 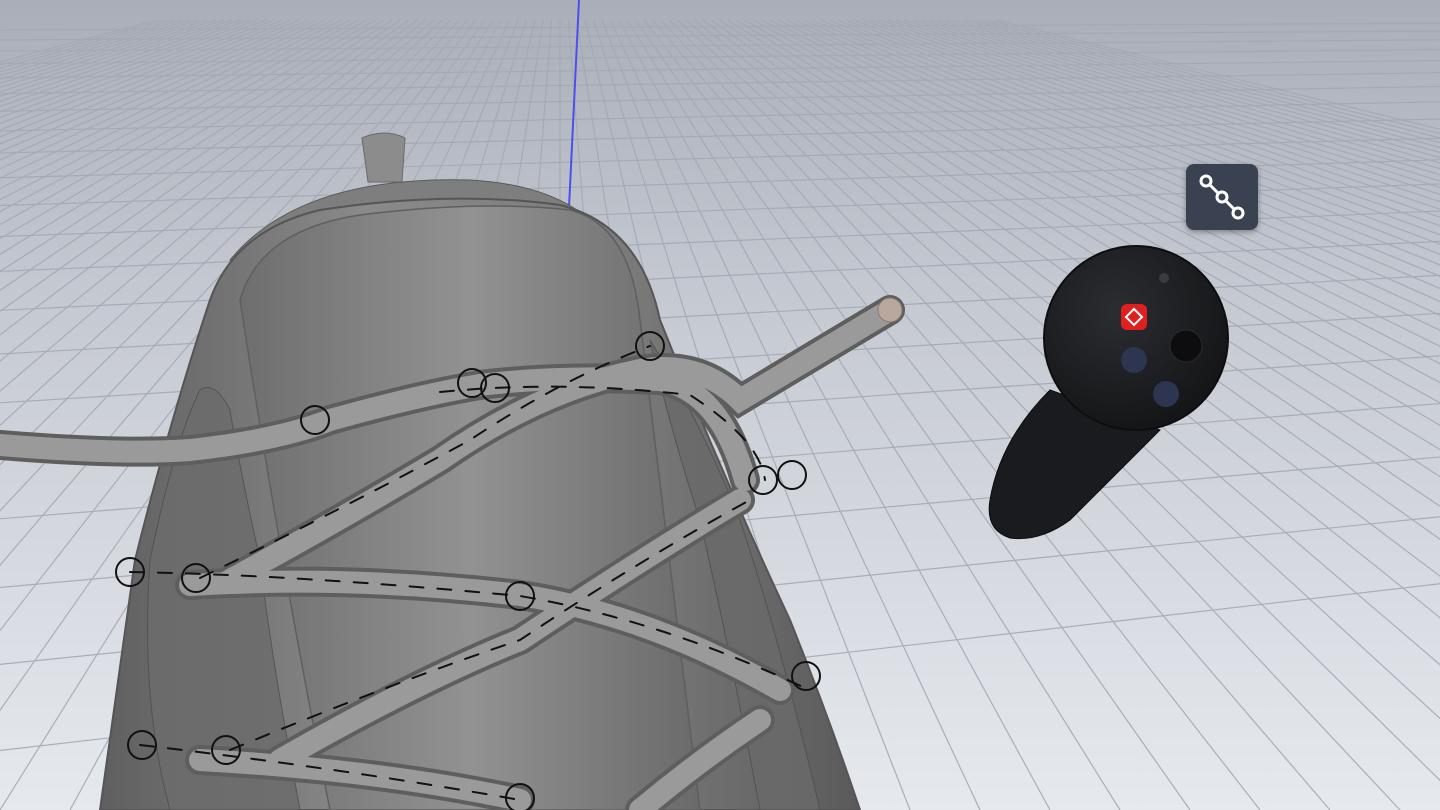 What do you see at coordinates (383, 157) in the screenshot?
I see `shoe-pull-tab` at bounding box center [383, 157].